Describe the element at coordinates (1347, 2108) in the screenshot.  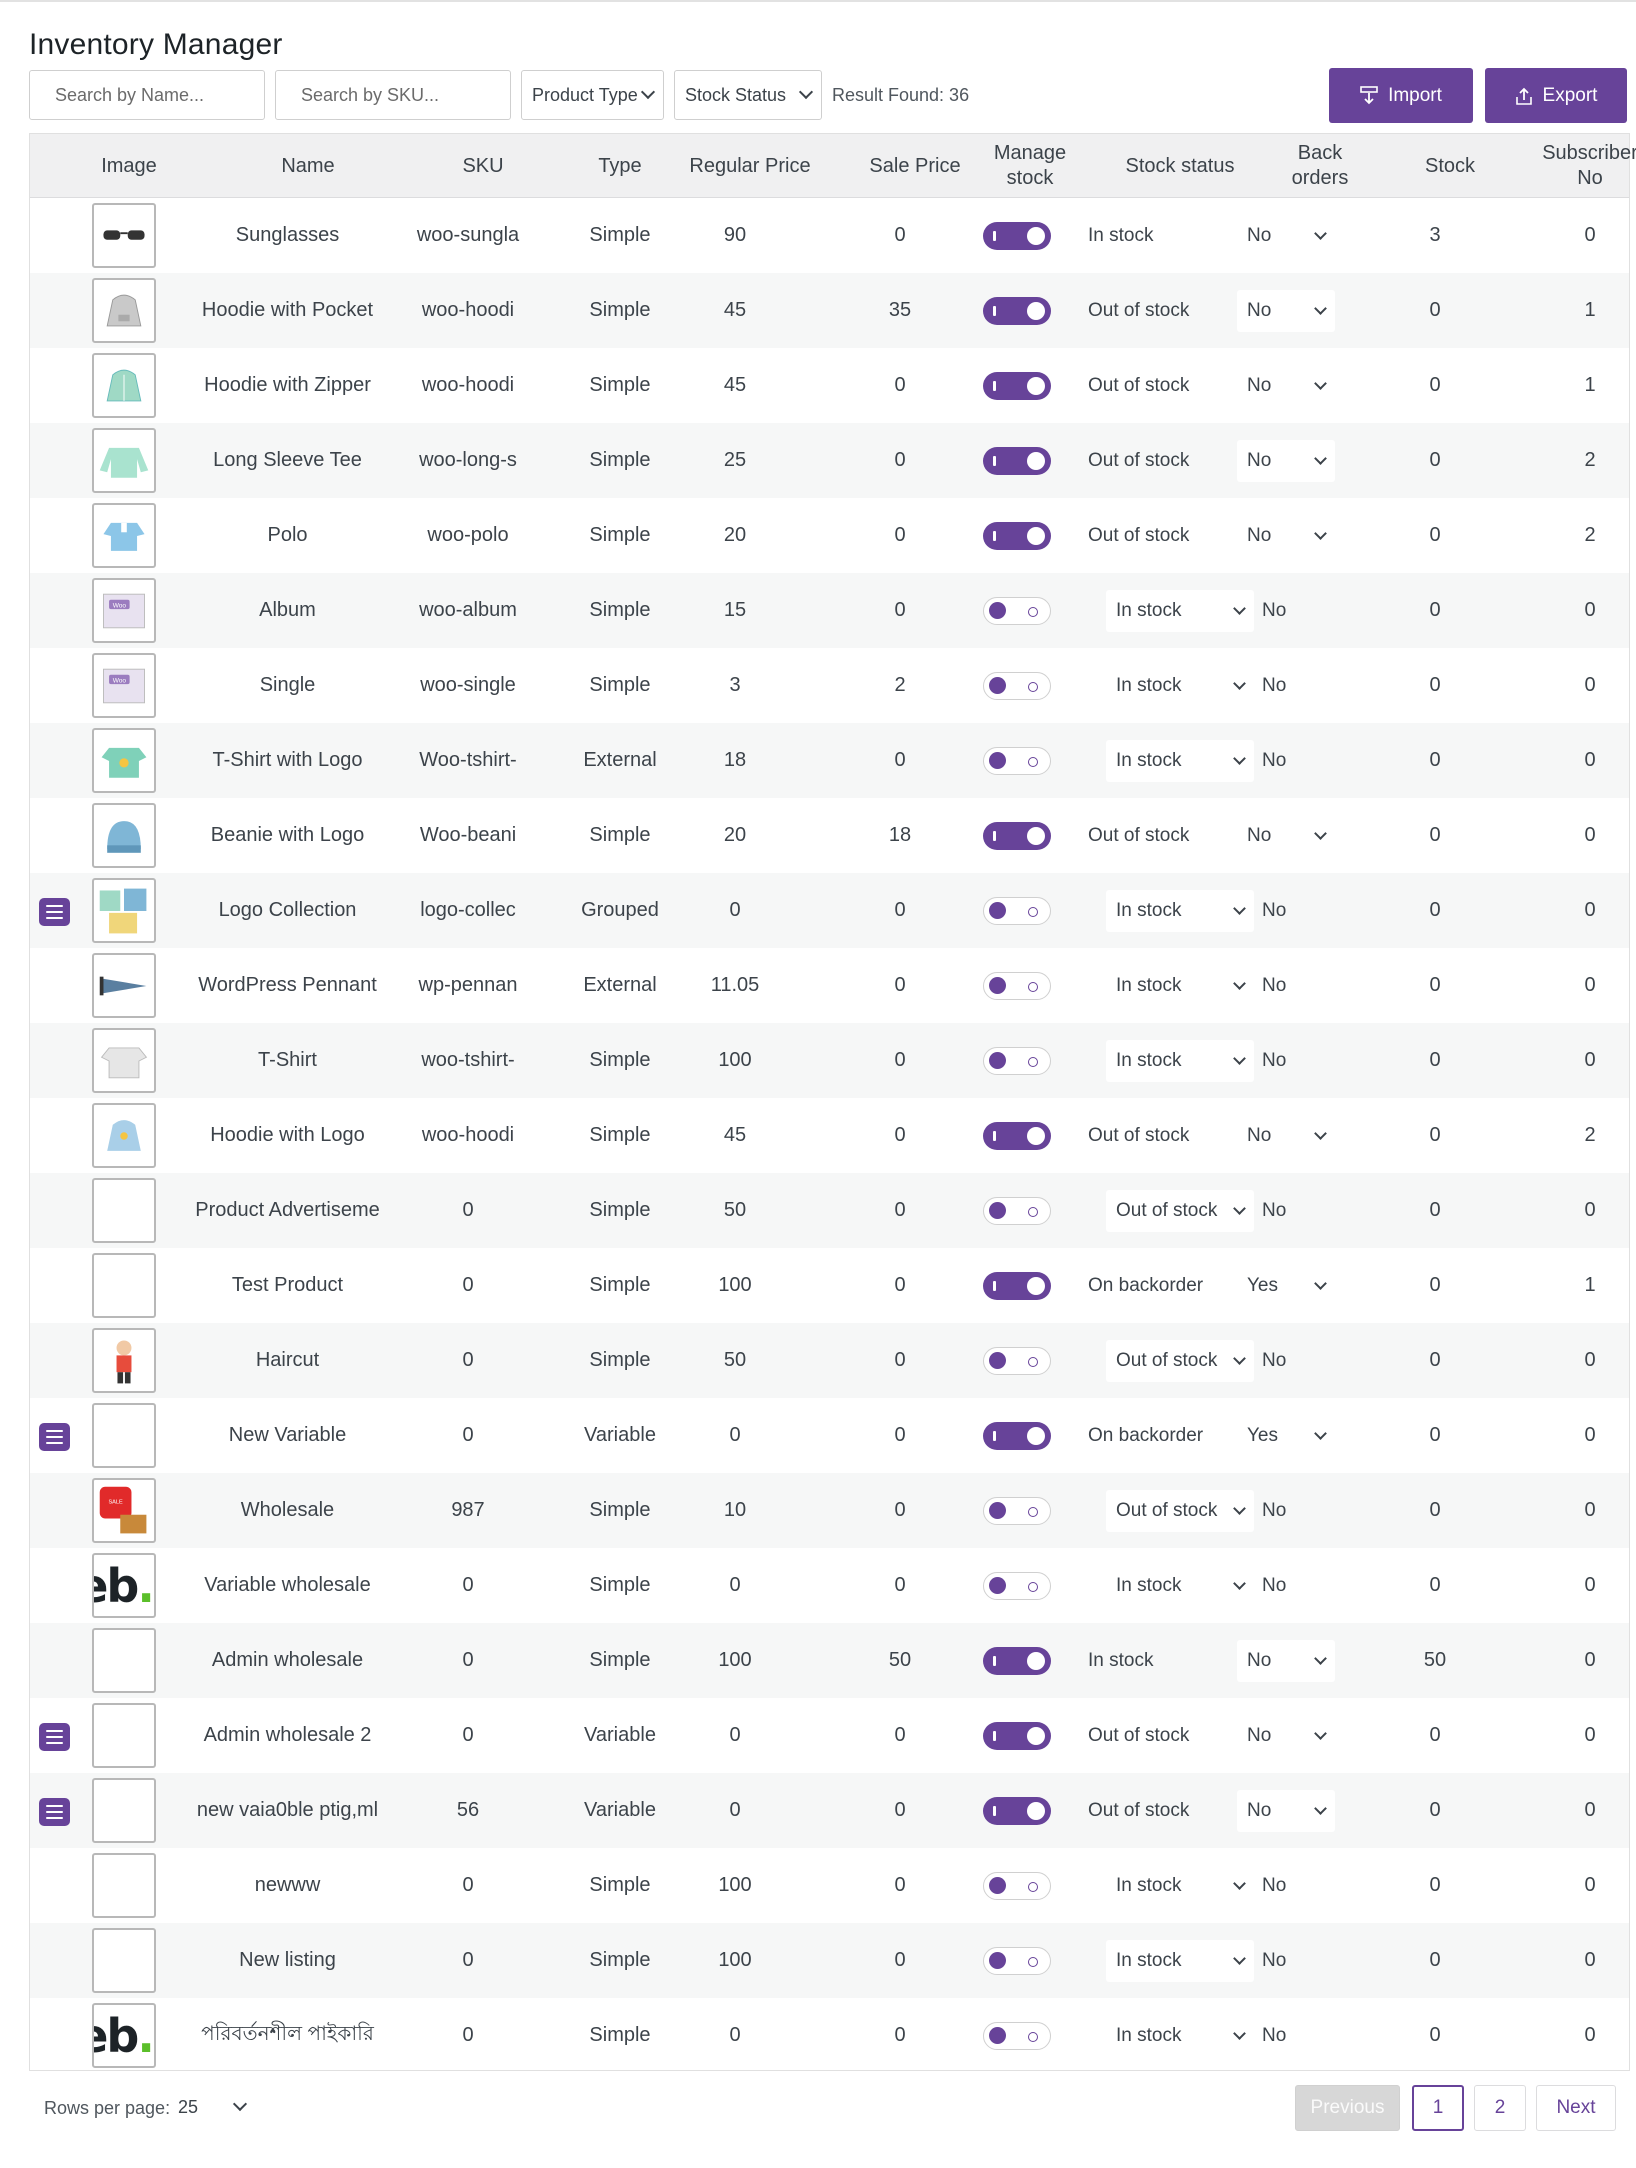
I see `previous-page-button: Previous` at that location.